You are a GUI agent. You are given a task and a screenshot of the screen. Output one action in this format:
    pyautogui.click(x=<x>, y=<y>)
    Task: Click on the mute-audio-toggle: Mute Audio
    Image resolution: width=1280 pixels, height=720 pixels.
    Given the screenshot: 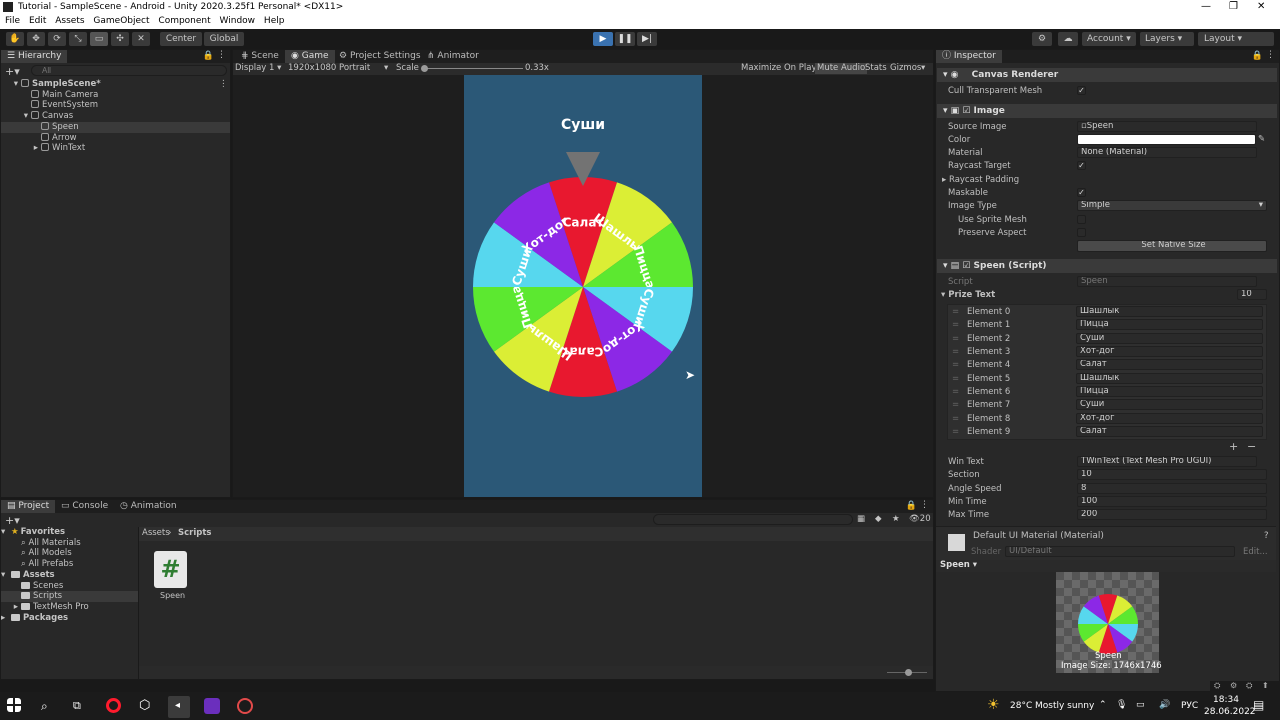 What is the action you would take?
    pyautogui.click(x=841, y=68)
    